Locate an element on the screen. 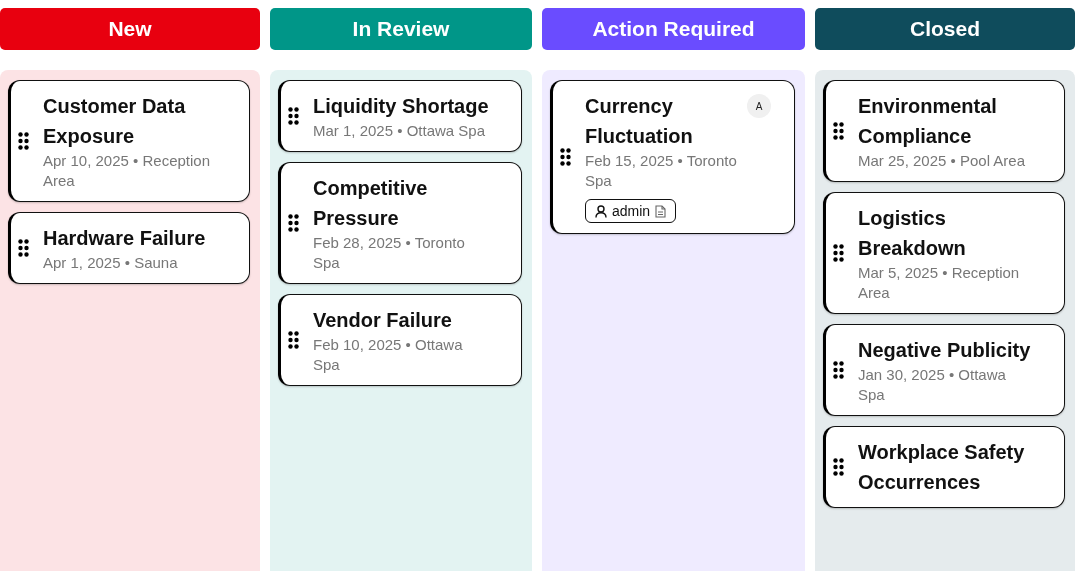 This screenshot has width=1075, height=571. card-title: Currency Fluctuation is located at coordinates (639, 121).